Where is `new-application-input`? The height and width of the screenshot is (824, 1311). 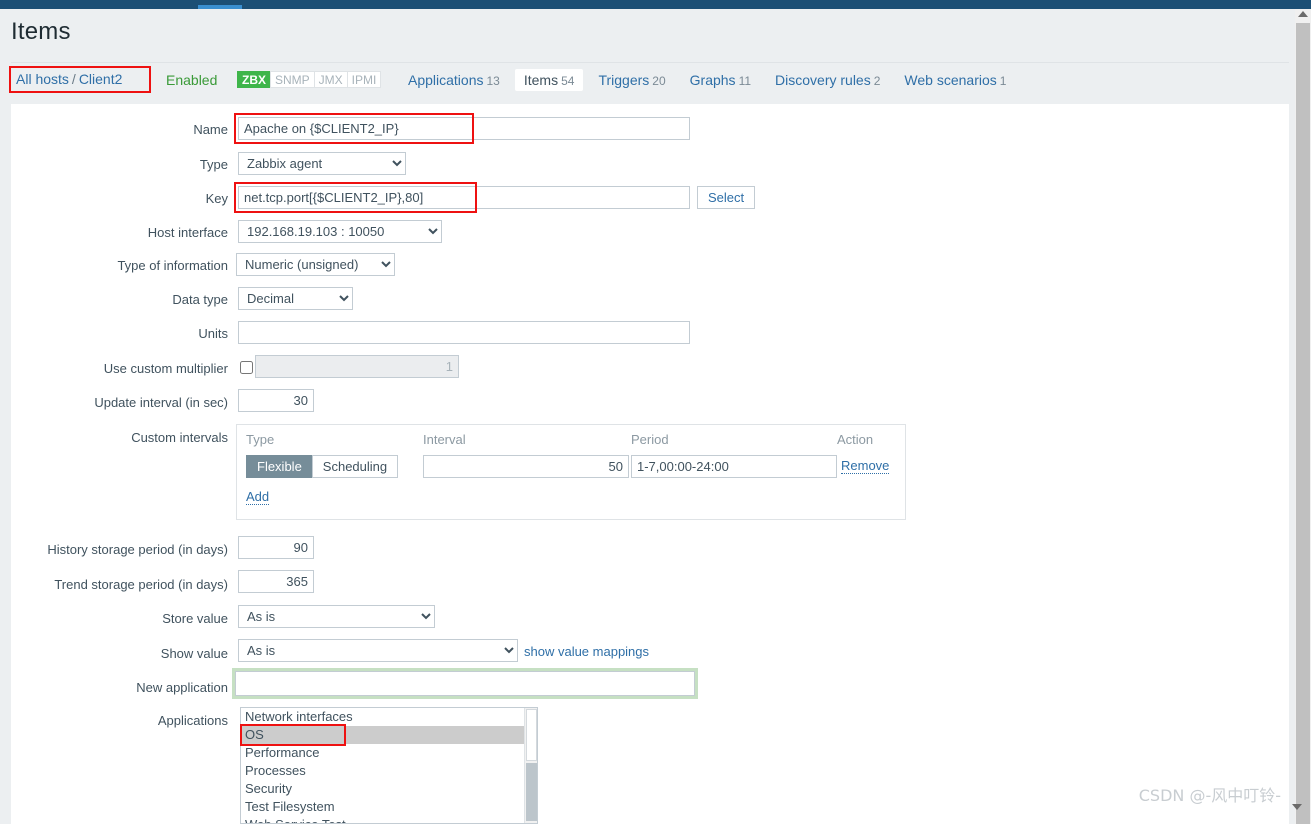 new-application-input is located at coordinates (465, 683).